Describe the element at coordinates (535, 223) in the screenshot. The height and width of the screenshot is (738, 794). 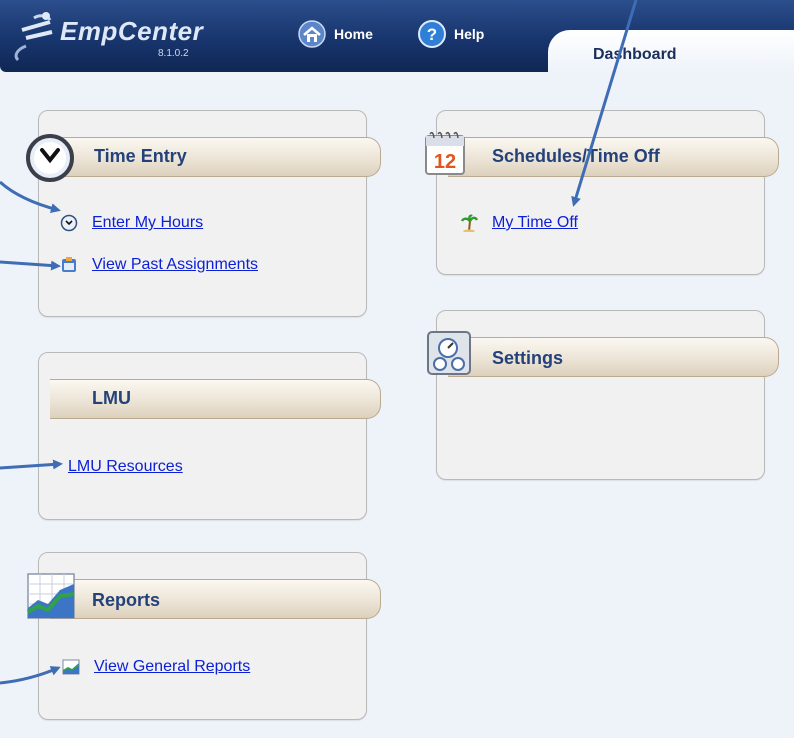
I see `my-time-off-link: My Time Off` at that location.